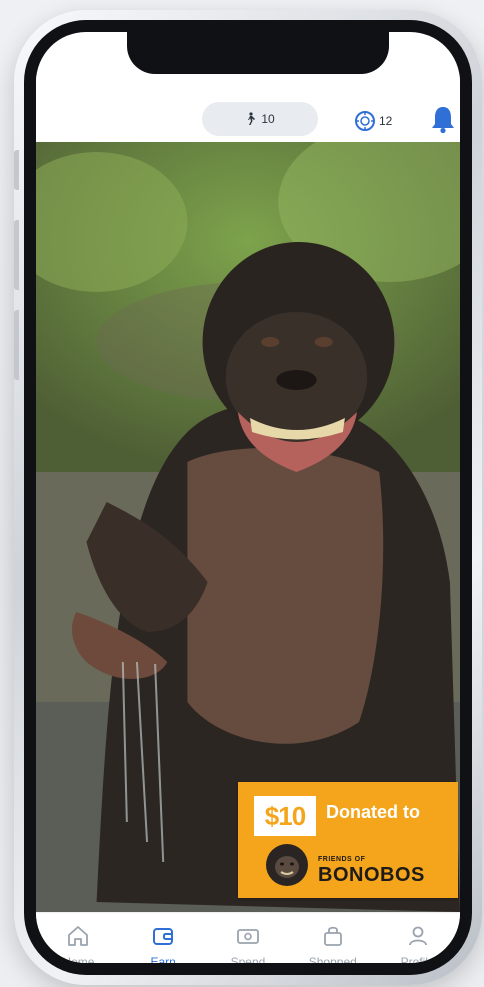 The width and height of the screenshot is (484, 987). Describe the element at coordinates (373, 812) in the screenshot. I see `donated-text: Donated to` at that location.